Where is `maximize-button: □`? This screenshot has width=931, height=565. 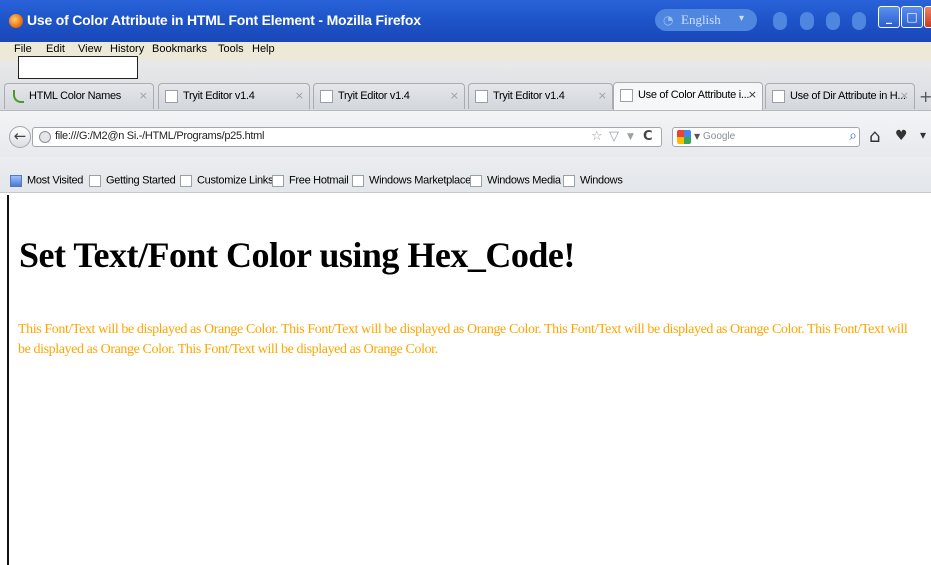 maximize-button: □ is located at coordinates (912, 17).